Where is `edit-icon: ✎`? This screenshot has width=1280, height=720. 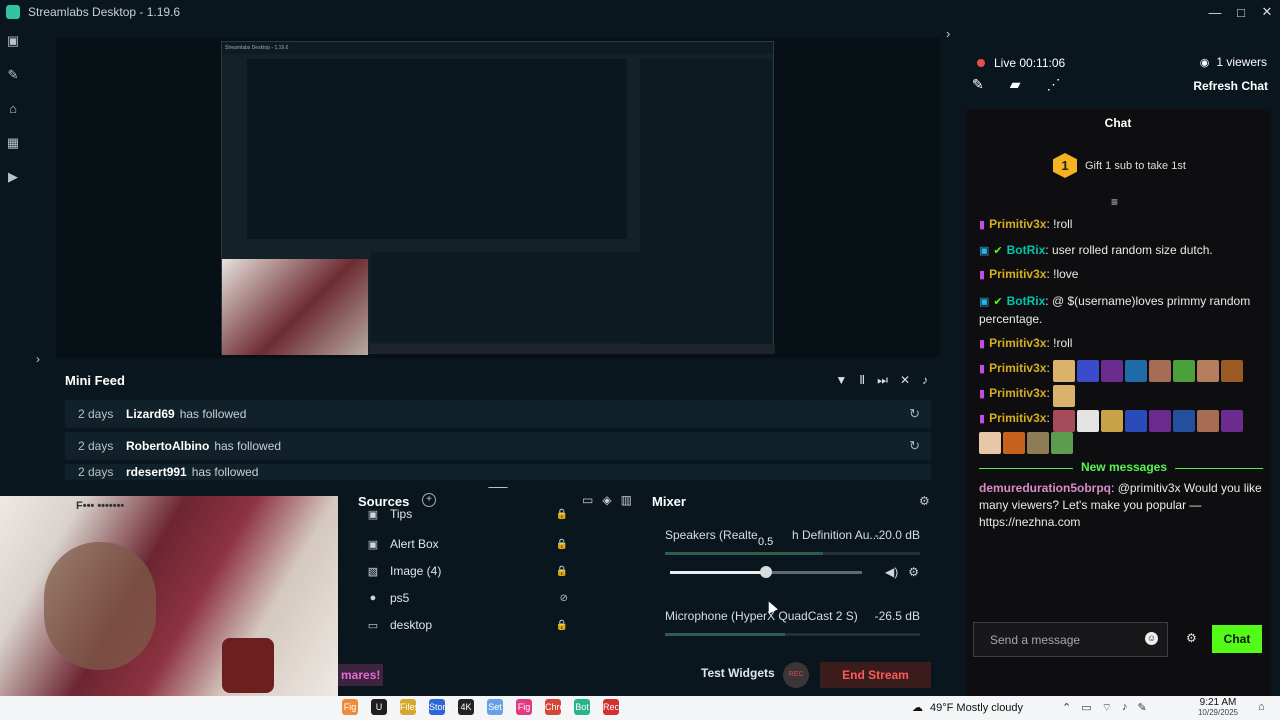
edit-icon: ✎ is located at coordinates (978, 84).